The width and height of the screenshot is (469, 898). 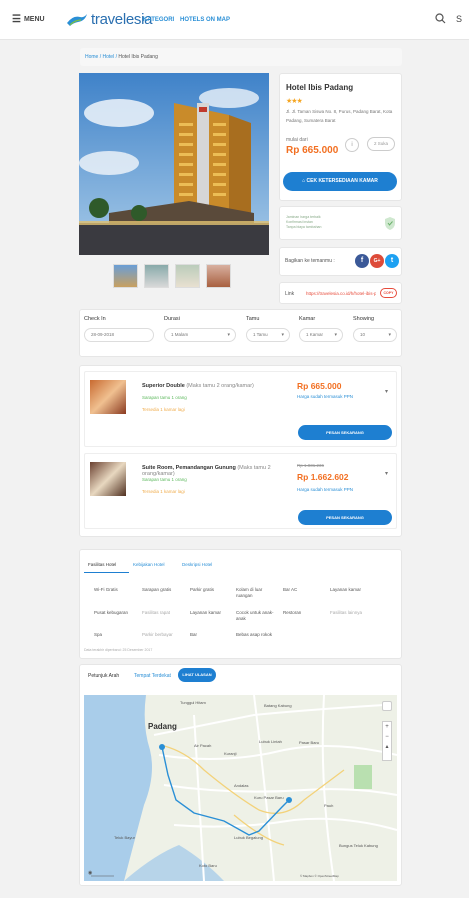 I want to click on zoom-in-button: +, so click(x=387, y=727).